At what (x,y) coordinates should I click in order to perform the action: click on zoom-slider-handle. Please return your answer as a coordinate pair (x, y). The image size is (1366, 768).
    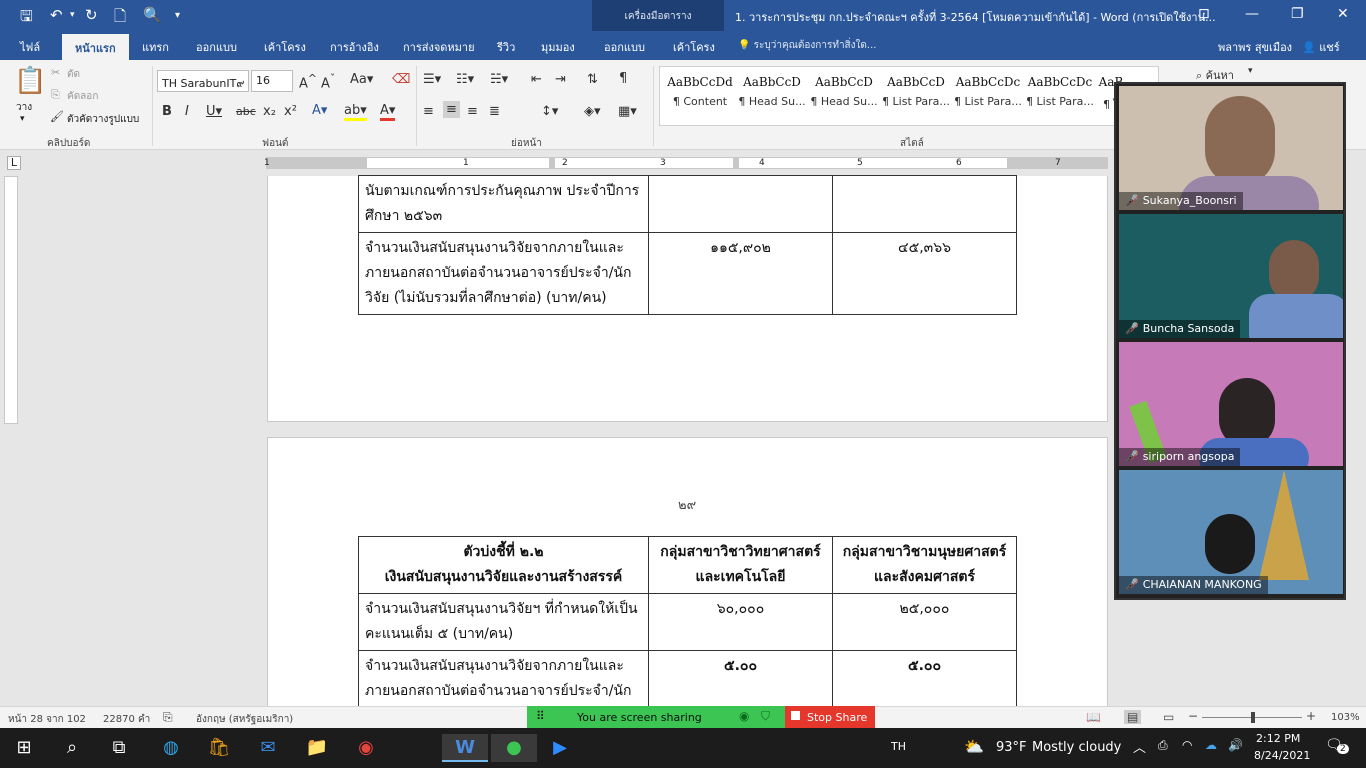
    Looking at the image, I should click on (1253, 717).